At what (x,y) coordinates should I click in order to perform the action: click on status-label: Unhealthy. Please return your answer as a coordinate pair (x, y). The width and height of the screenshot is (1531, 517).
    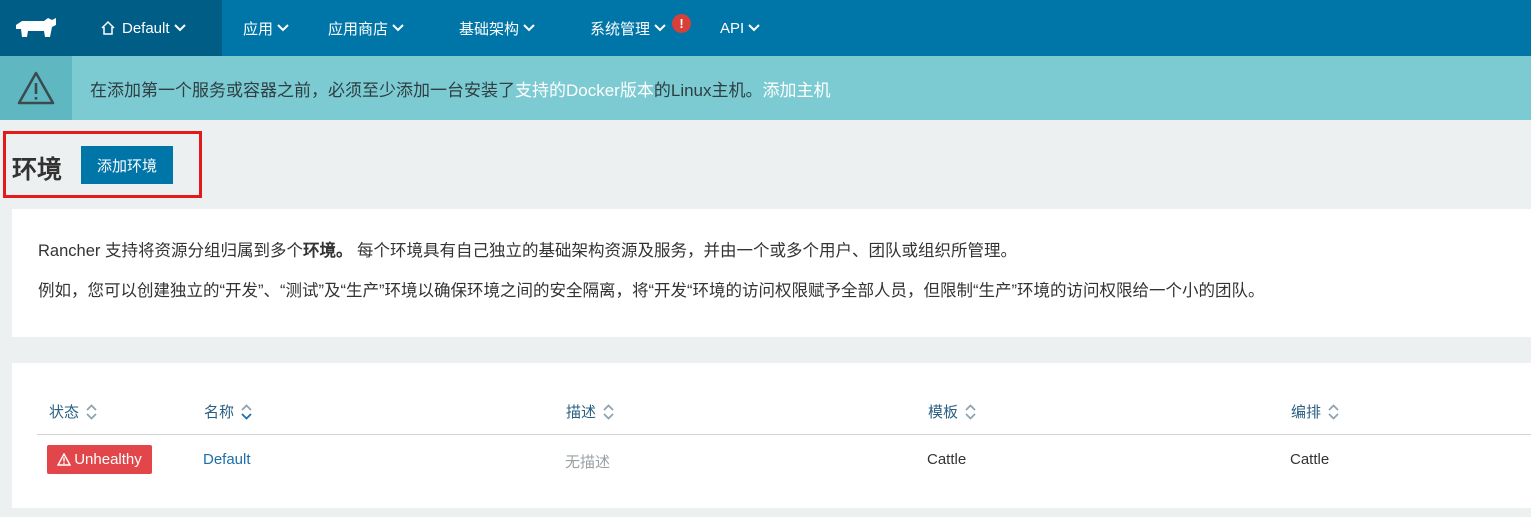
    Looking at the image, I should click on (108, 459).